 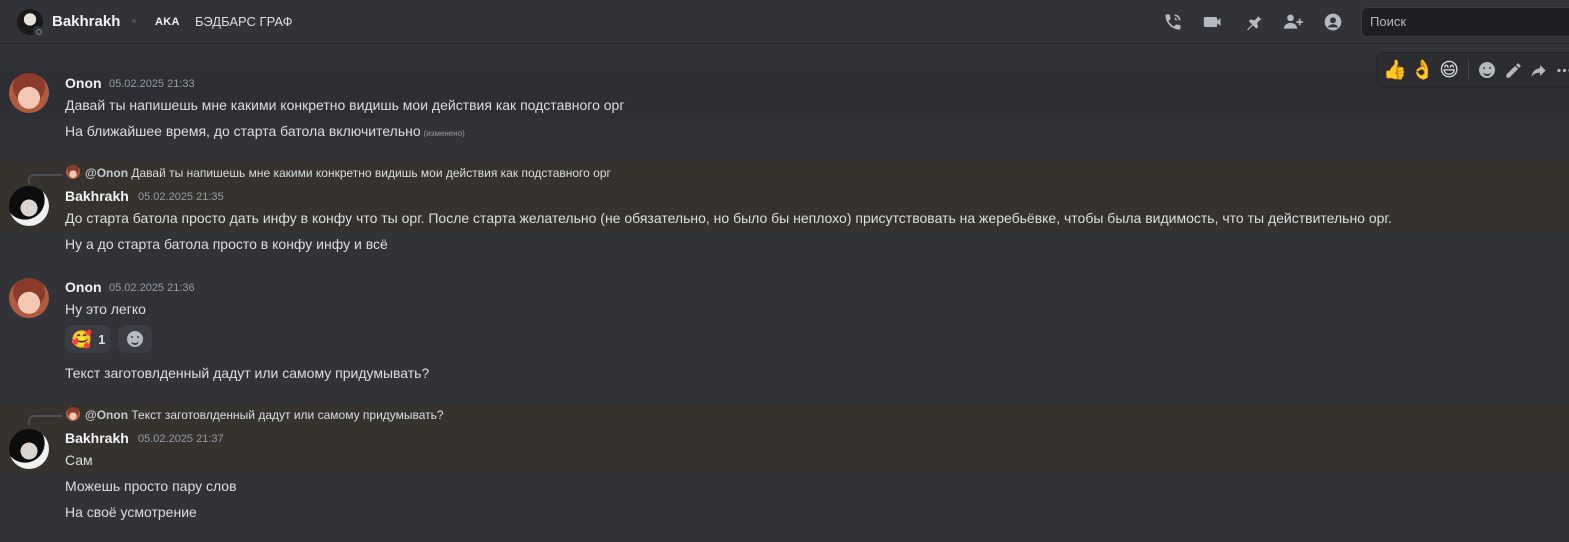 I want to click on reaction-chip: 🥰 1, so click(x=88, y=339).